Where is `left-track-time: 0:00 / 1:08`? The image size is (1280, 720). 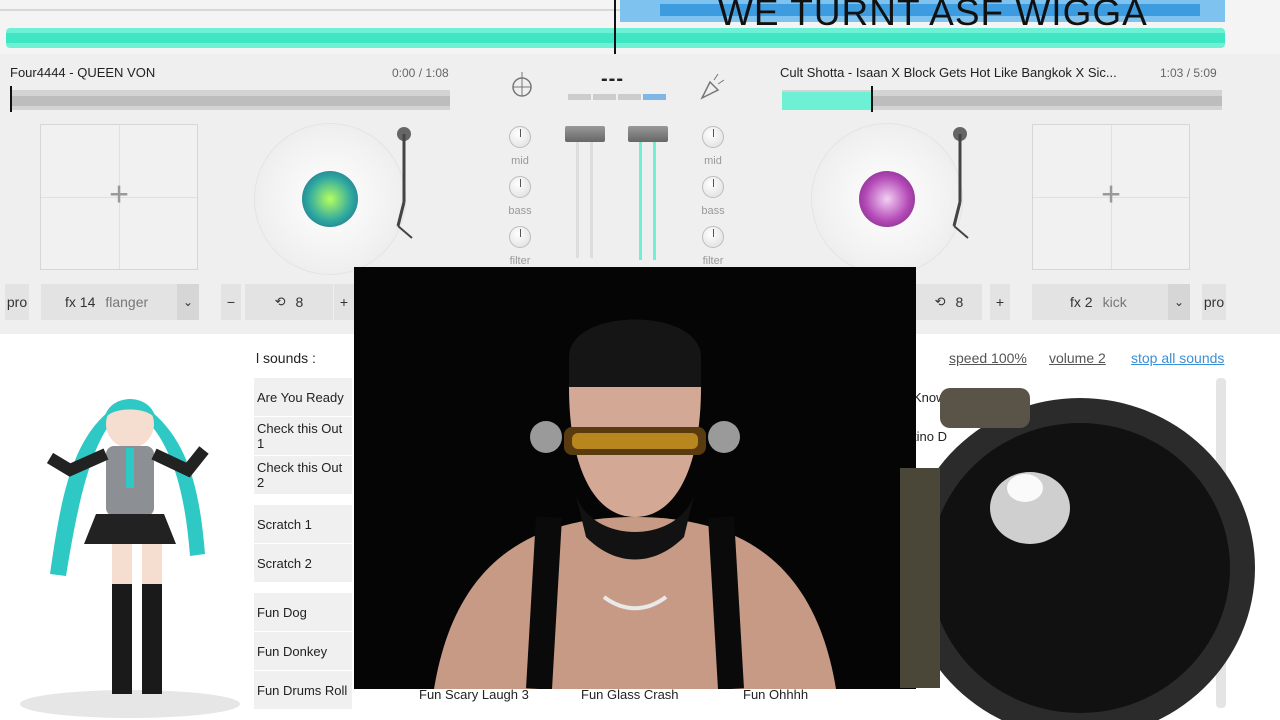 left-track-time: 0:00 / 1:08 is located at coordinates (420, 73).